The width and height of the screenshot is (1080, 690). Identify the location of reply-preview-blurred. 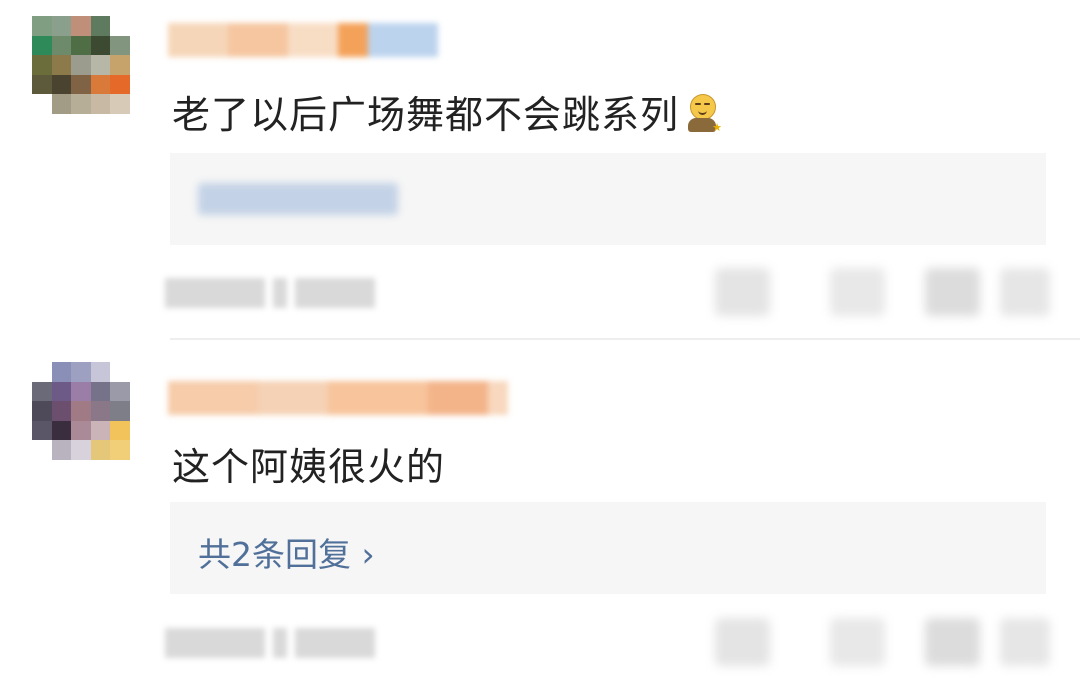
(298, 199).